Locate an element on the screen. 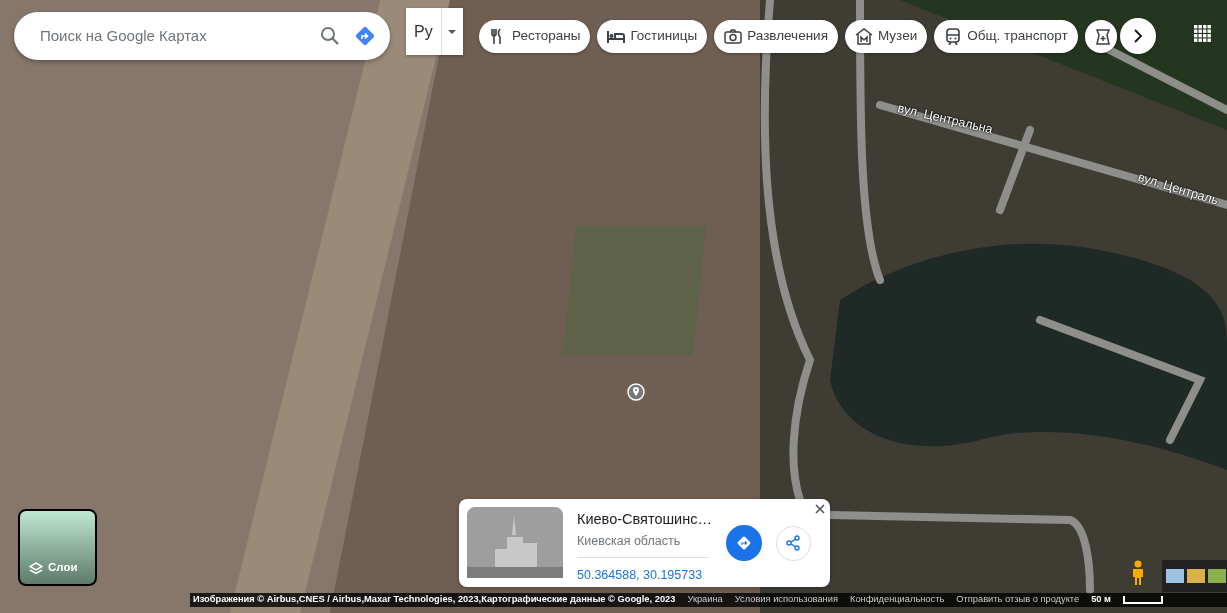 This screenshot has height=613, width=1227. footer-link: Конфиденциальность is located at coordinates (897, 600).